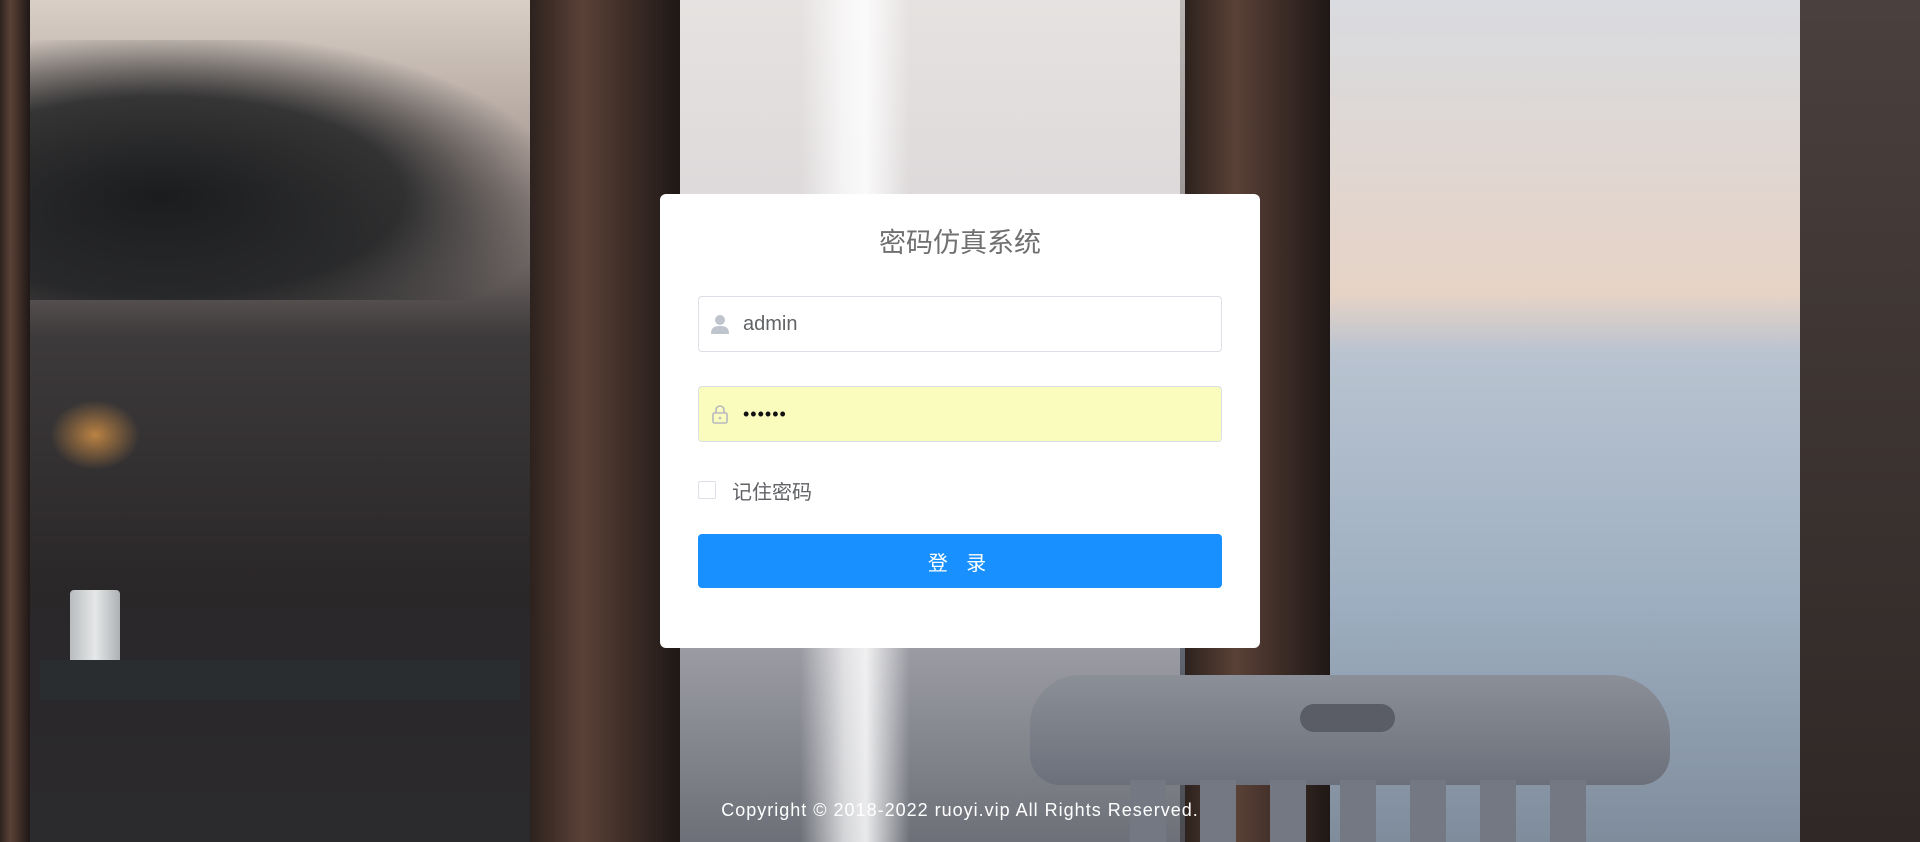  I want to click on remember-me: 记住密码, so click(960, 490).